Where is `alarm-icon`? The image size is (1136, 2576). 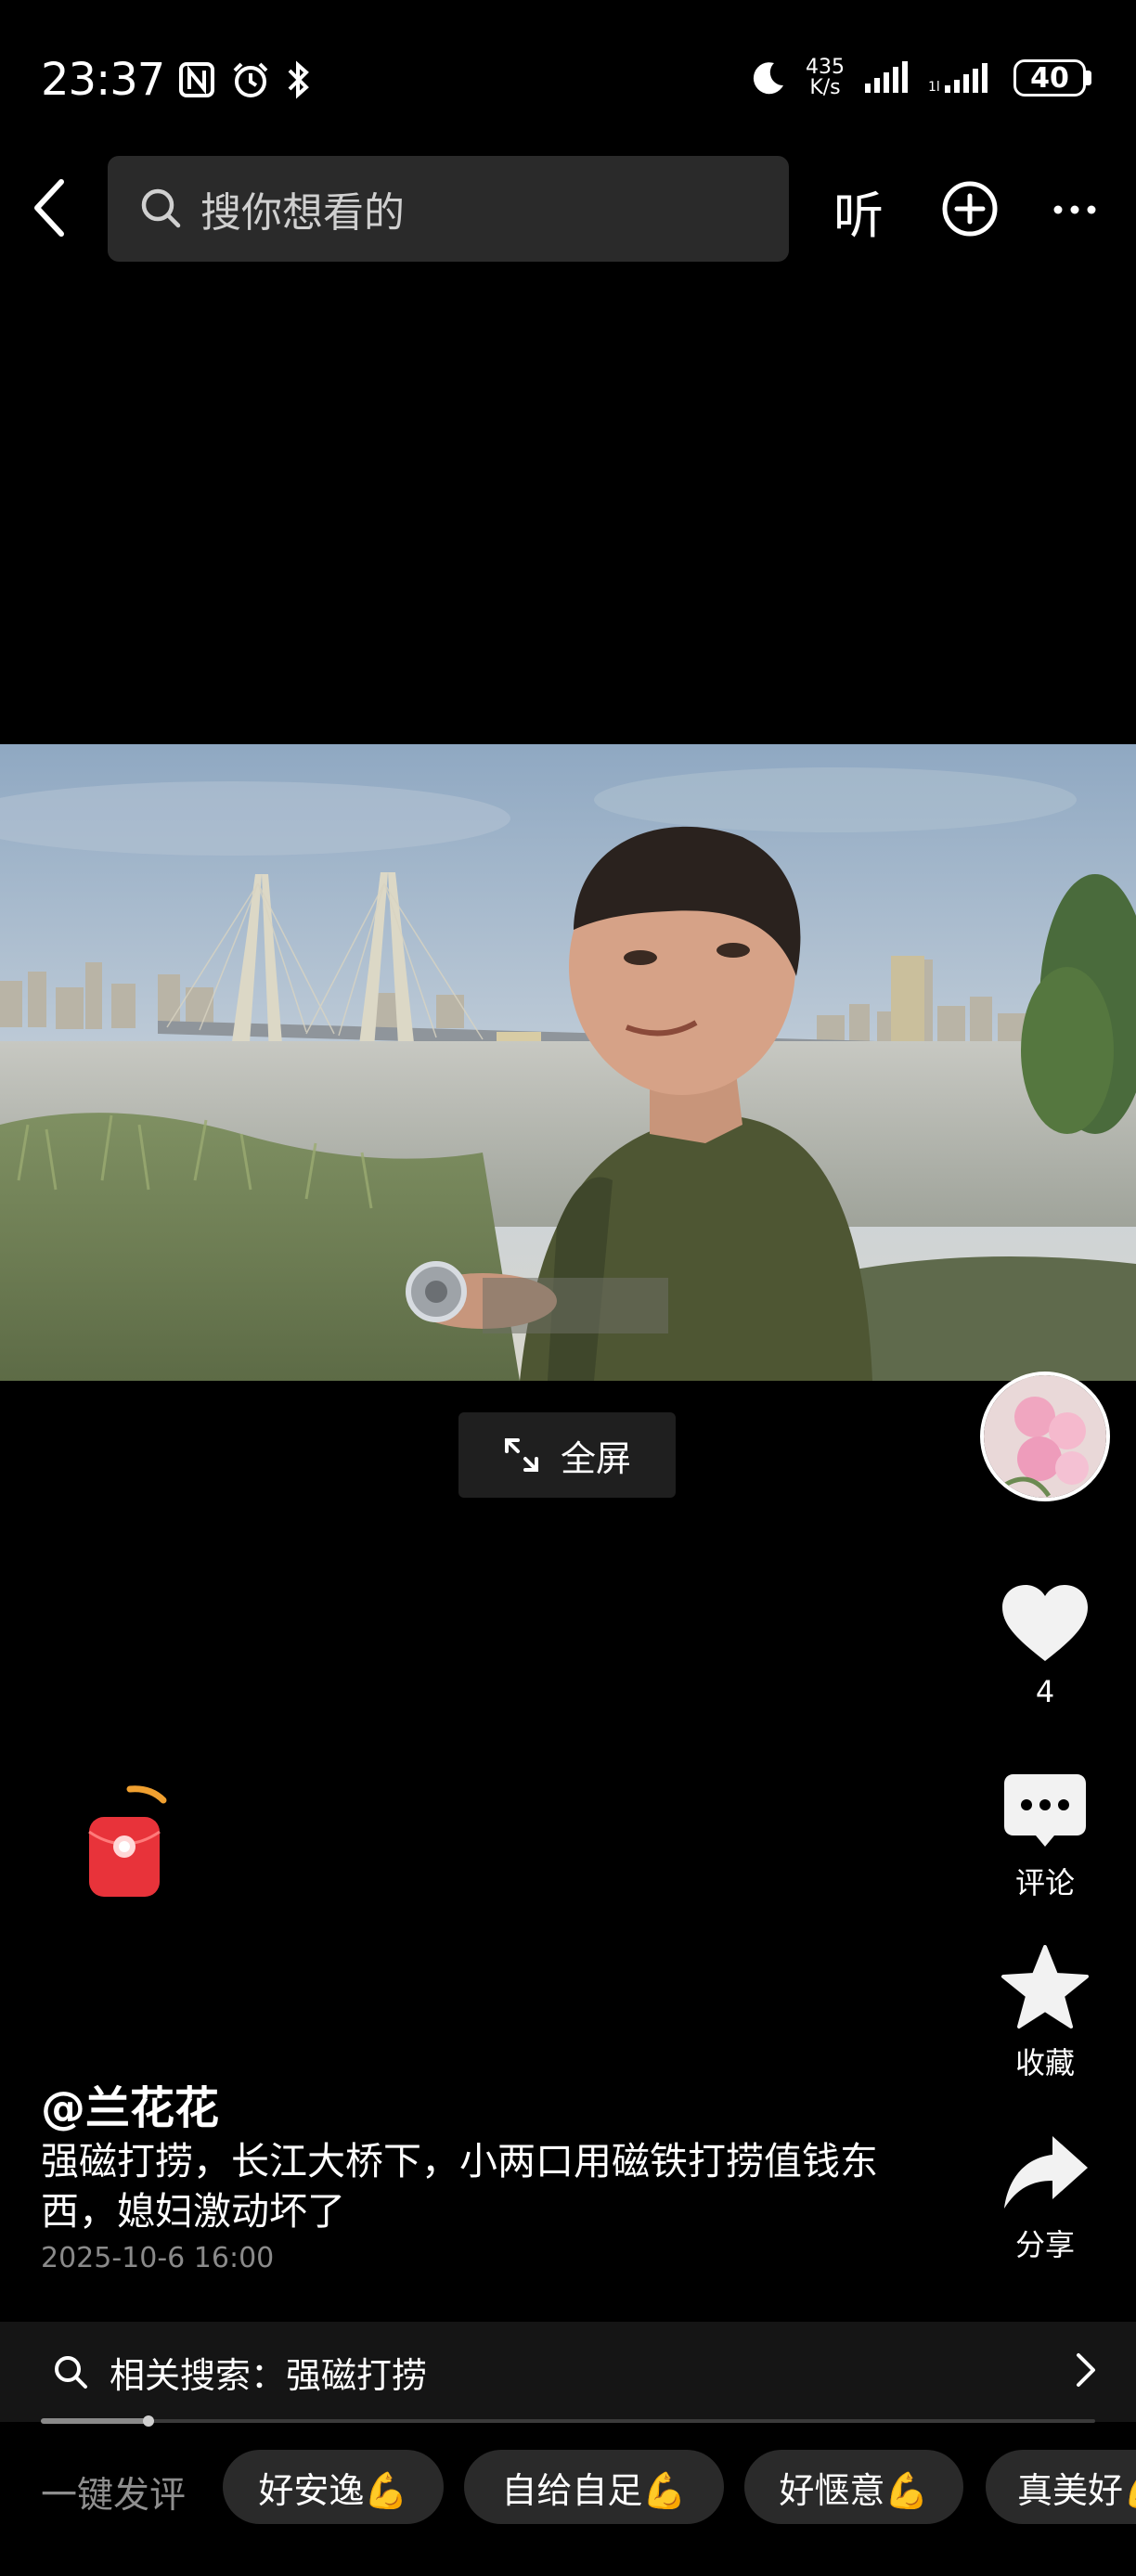 alarm-icon is located at coordinates (250, 79).